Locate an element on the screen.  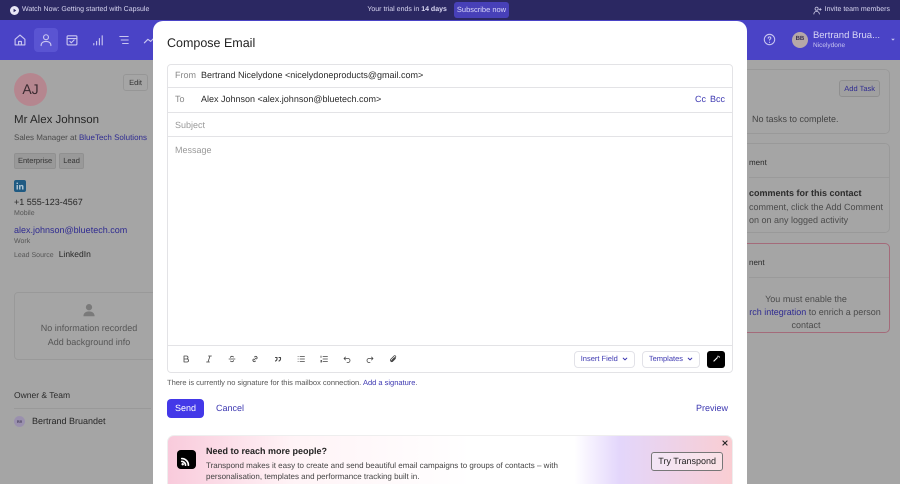
empty-message: No tasks to complete. is located at coordinates (795, 119).